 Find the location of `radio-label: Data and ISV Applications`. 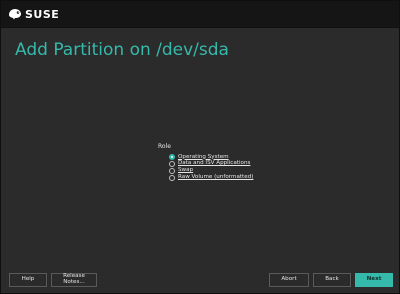

radio-label: Data and ISV Applications is located at coordinates (214, 163).